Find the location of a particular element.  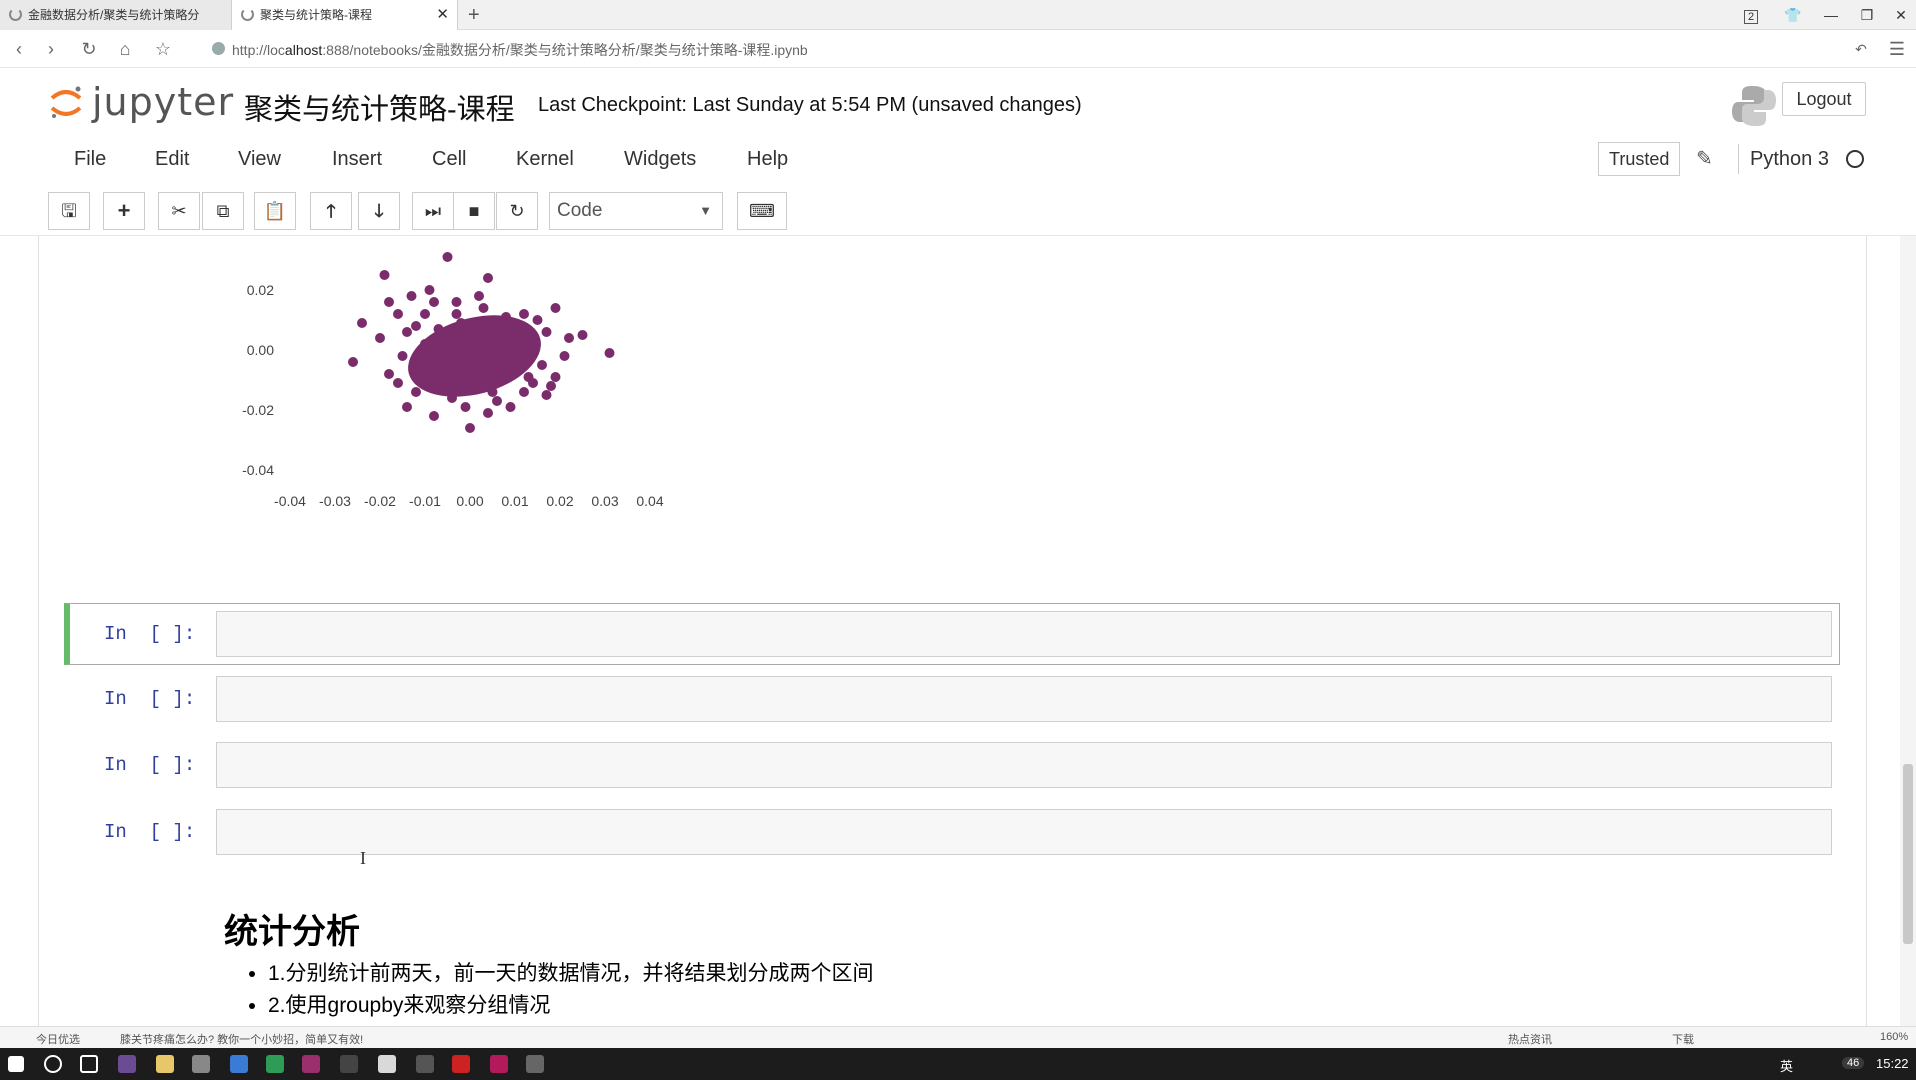

code-cell-selected: In [ ]: is located at coordinates (952, 634).